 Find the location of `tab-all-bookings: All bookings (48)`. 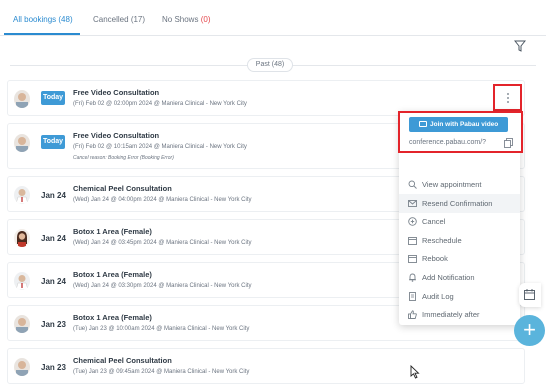

tab-all-bookings: All bookings (48) is located at coordinates (43, 19).